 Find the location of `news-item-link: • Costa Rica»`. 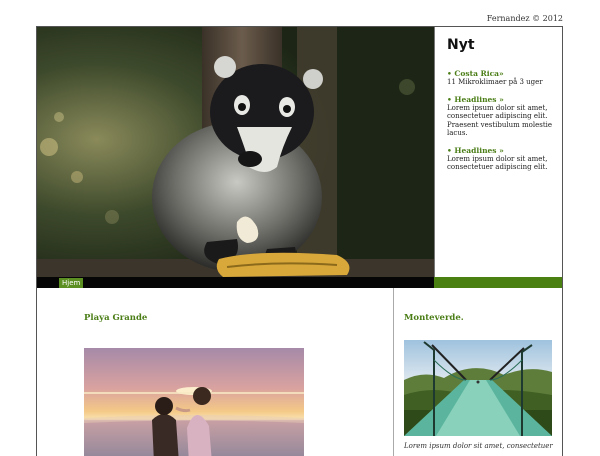

news-item-link: • Costa Rica» is located at coordinates (501, 73).